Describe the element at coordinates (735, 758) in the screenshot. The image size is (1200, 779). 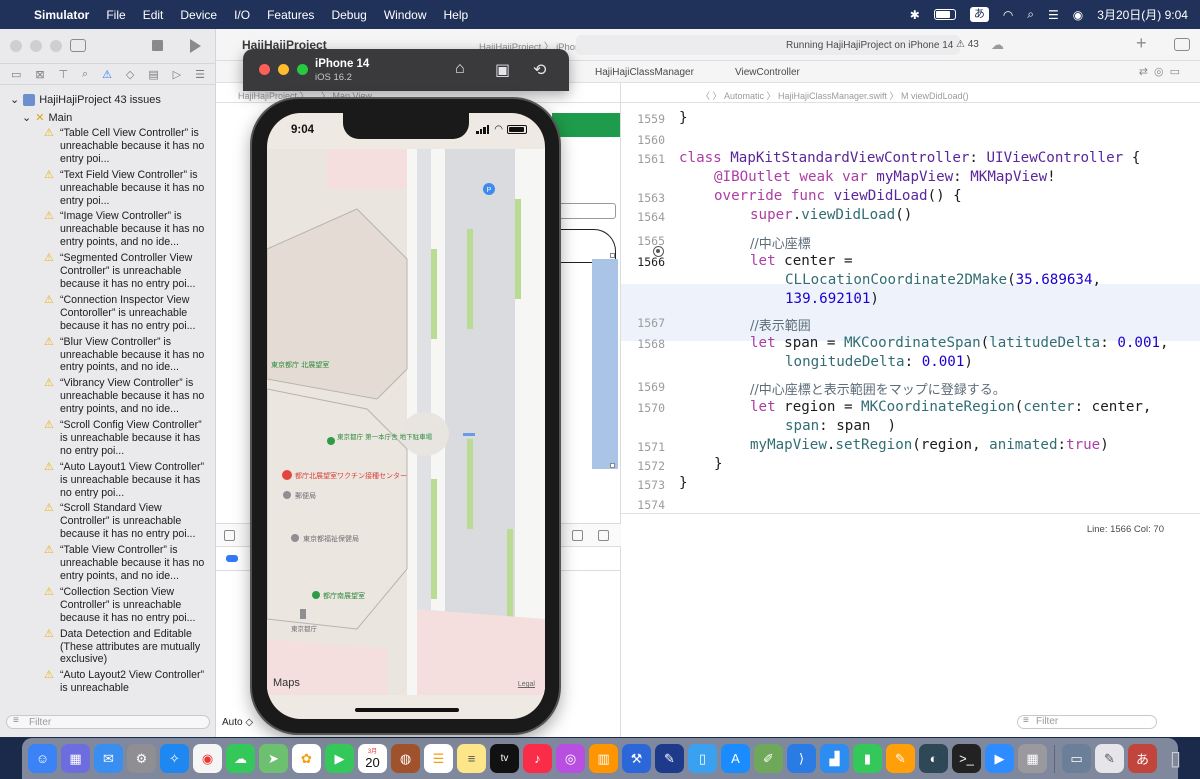
I see `app-store-icon: A` at that location.